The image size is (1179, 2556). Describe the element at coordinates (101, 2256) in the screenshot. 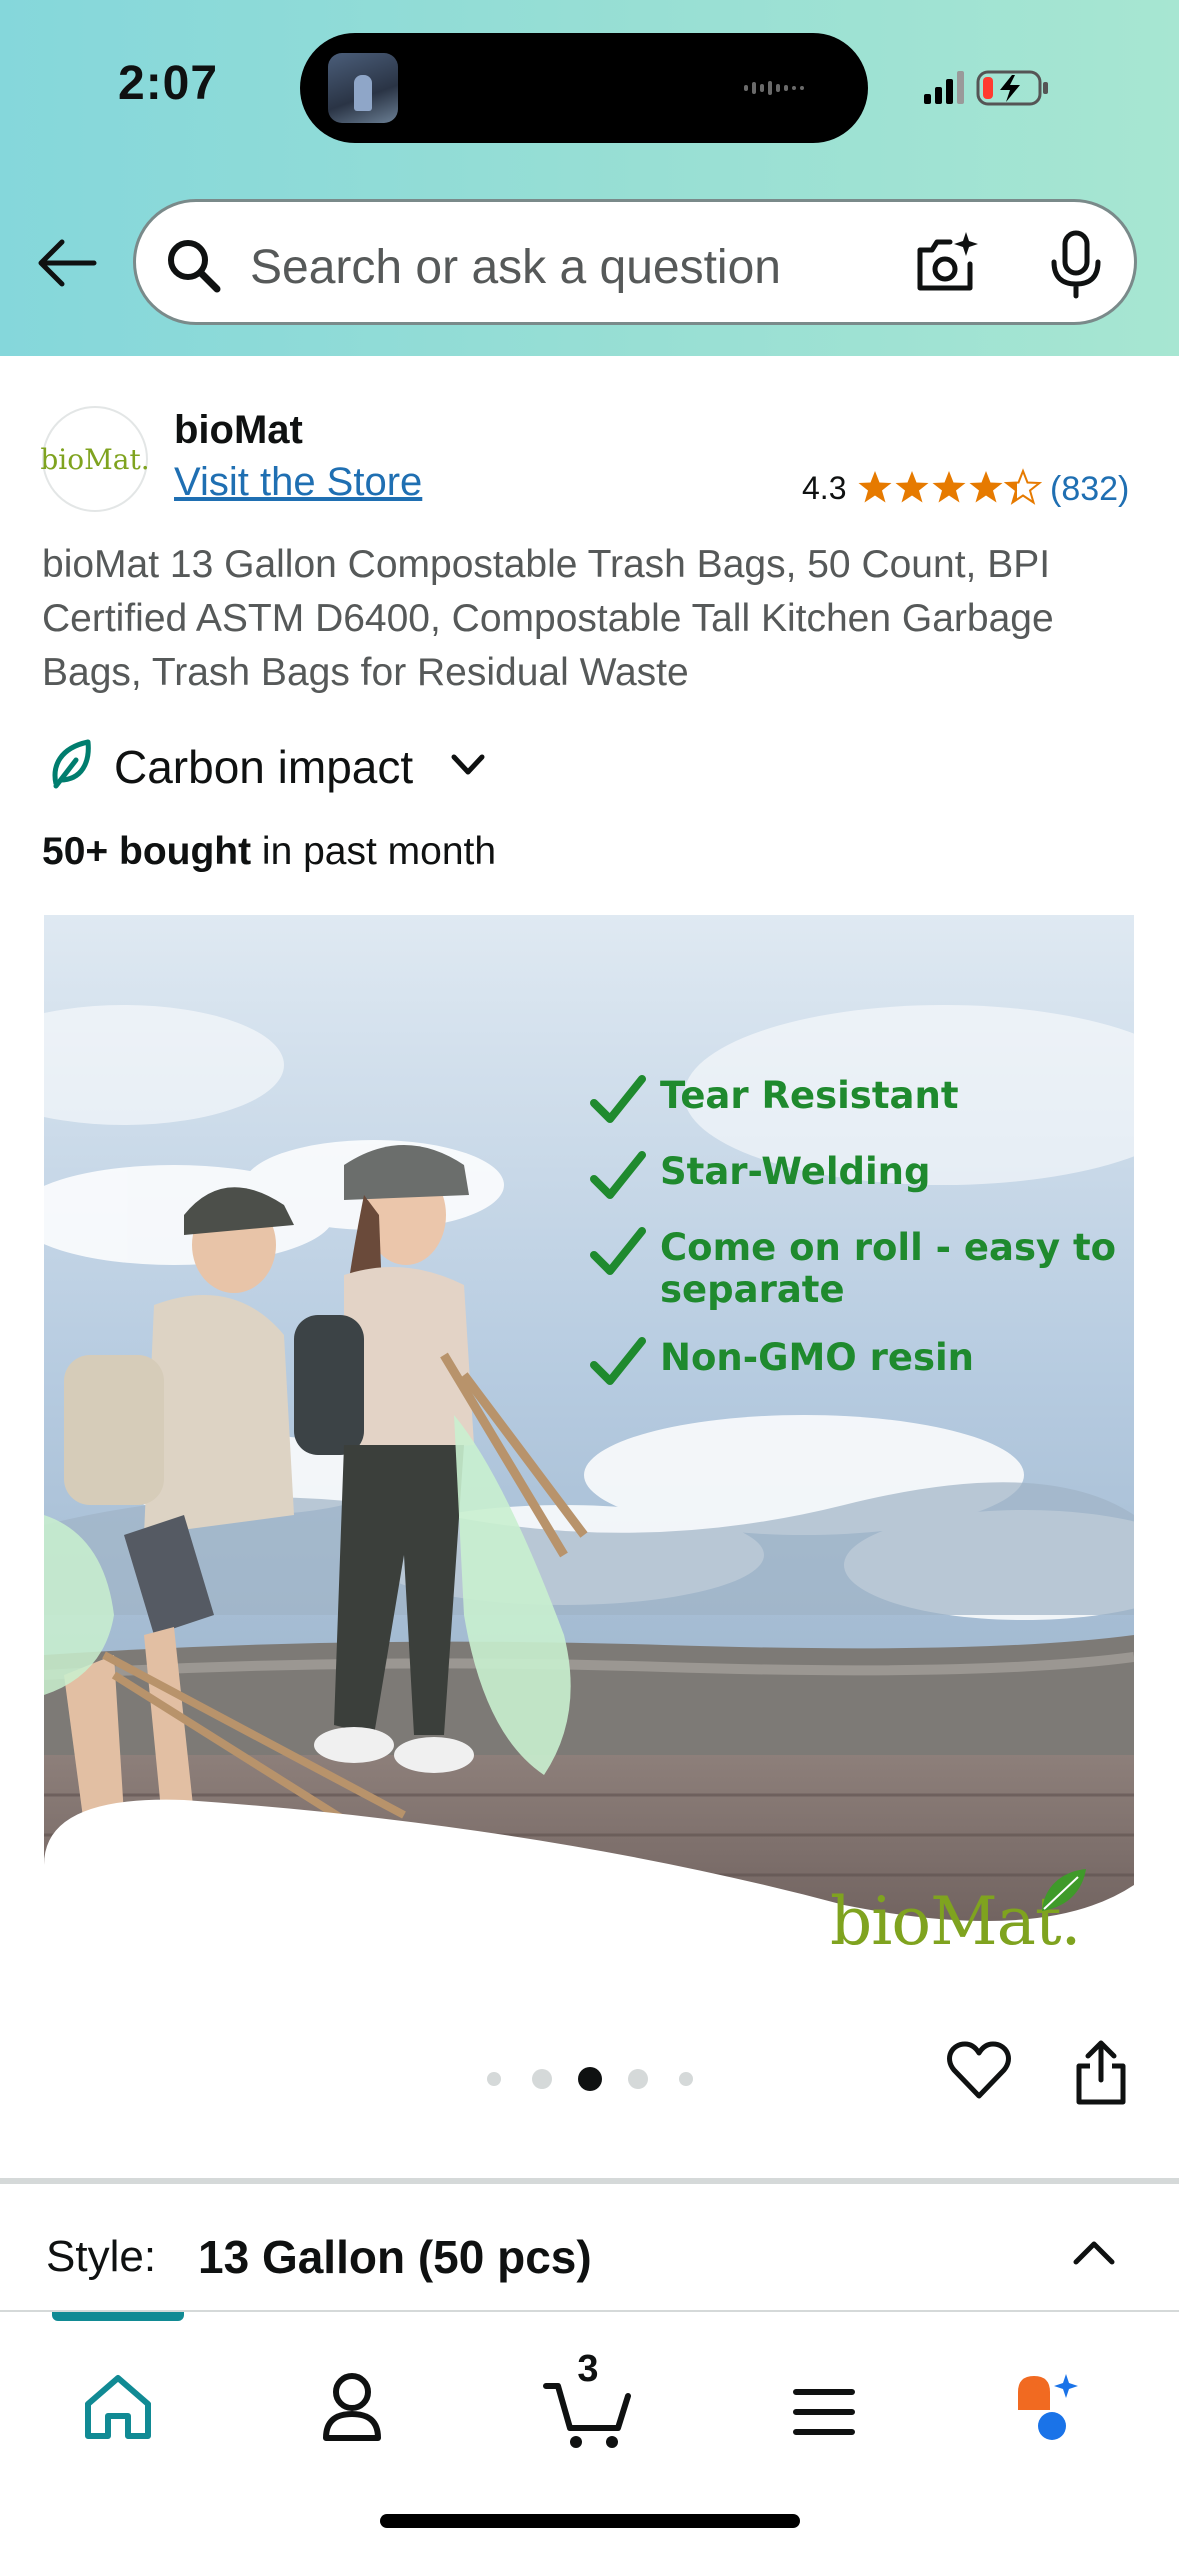

I see `style-label: Style:` at that location.